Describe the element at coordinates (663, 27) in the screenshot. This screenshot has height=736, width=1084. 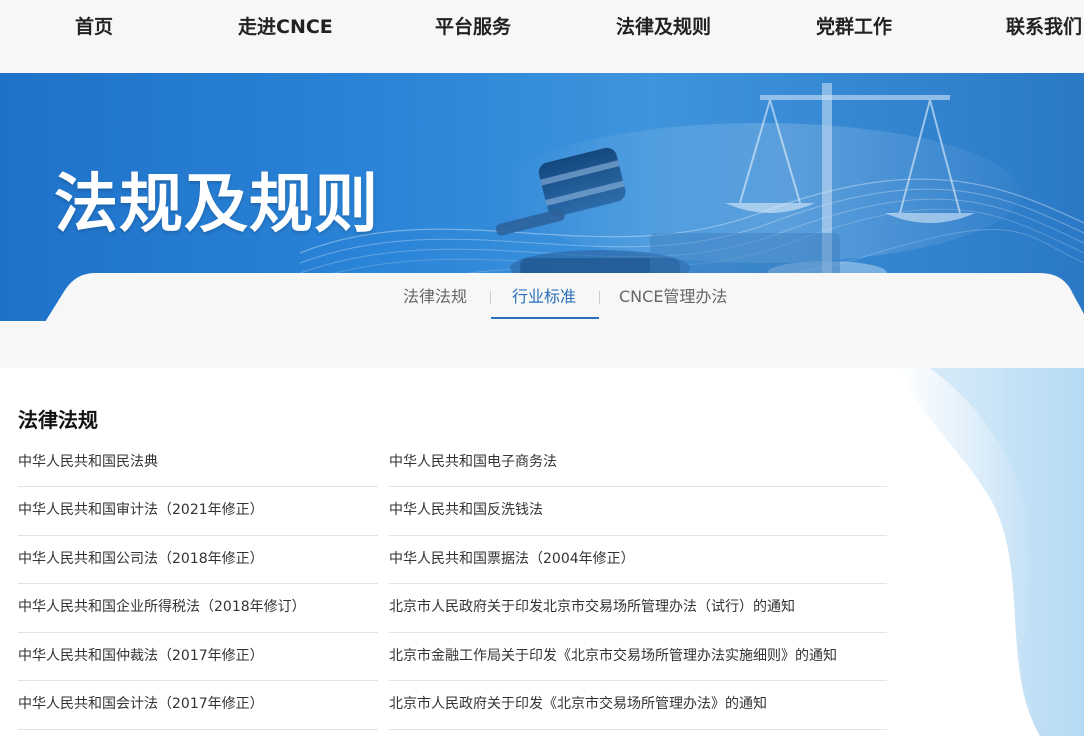
I see `nav-item-laws-and-rules: 法律及规则` at that location.